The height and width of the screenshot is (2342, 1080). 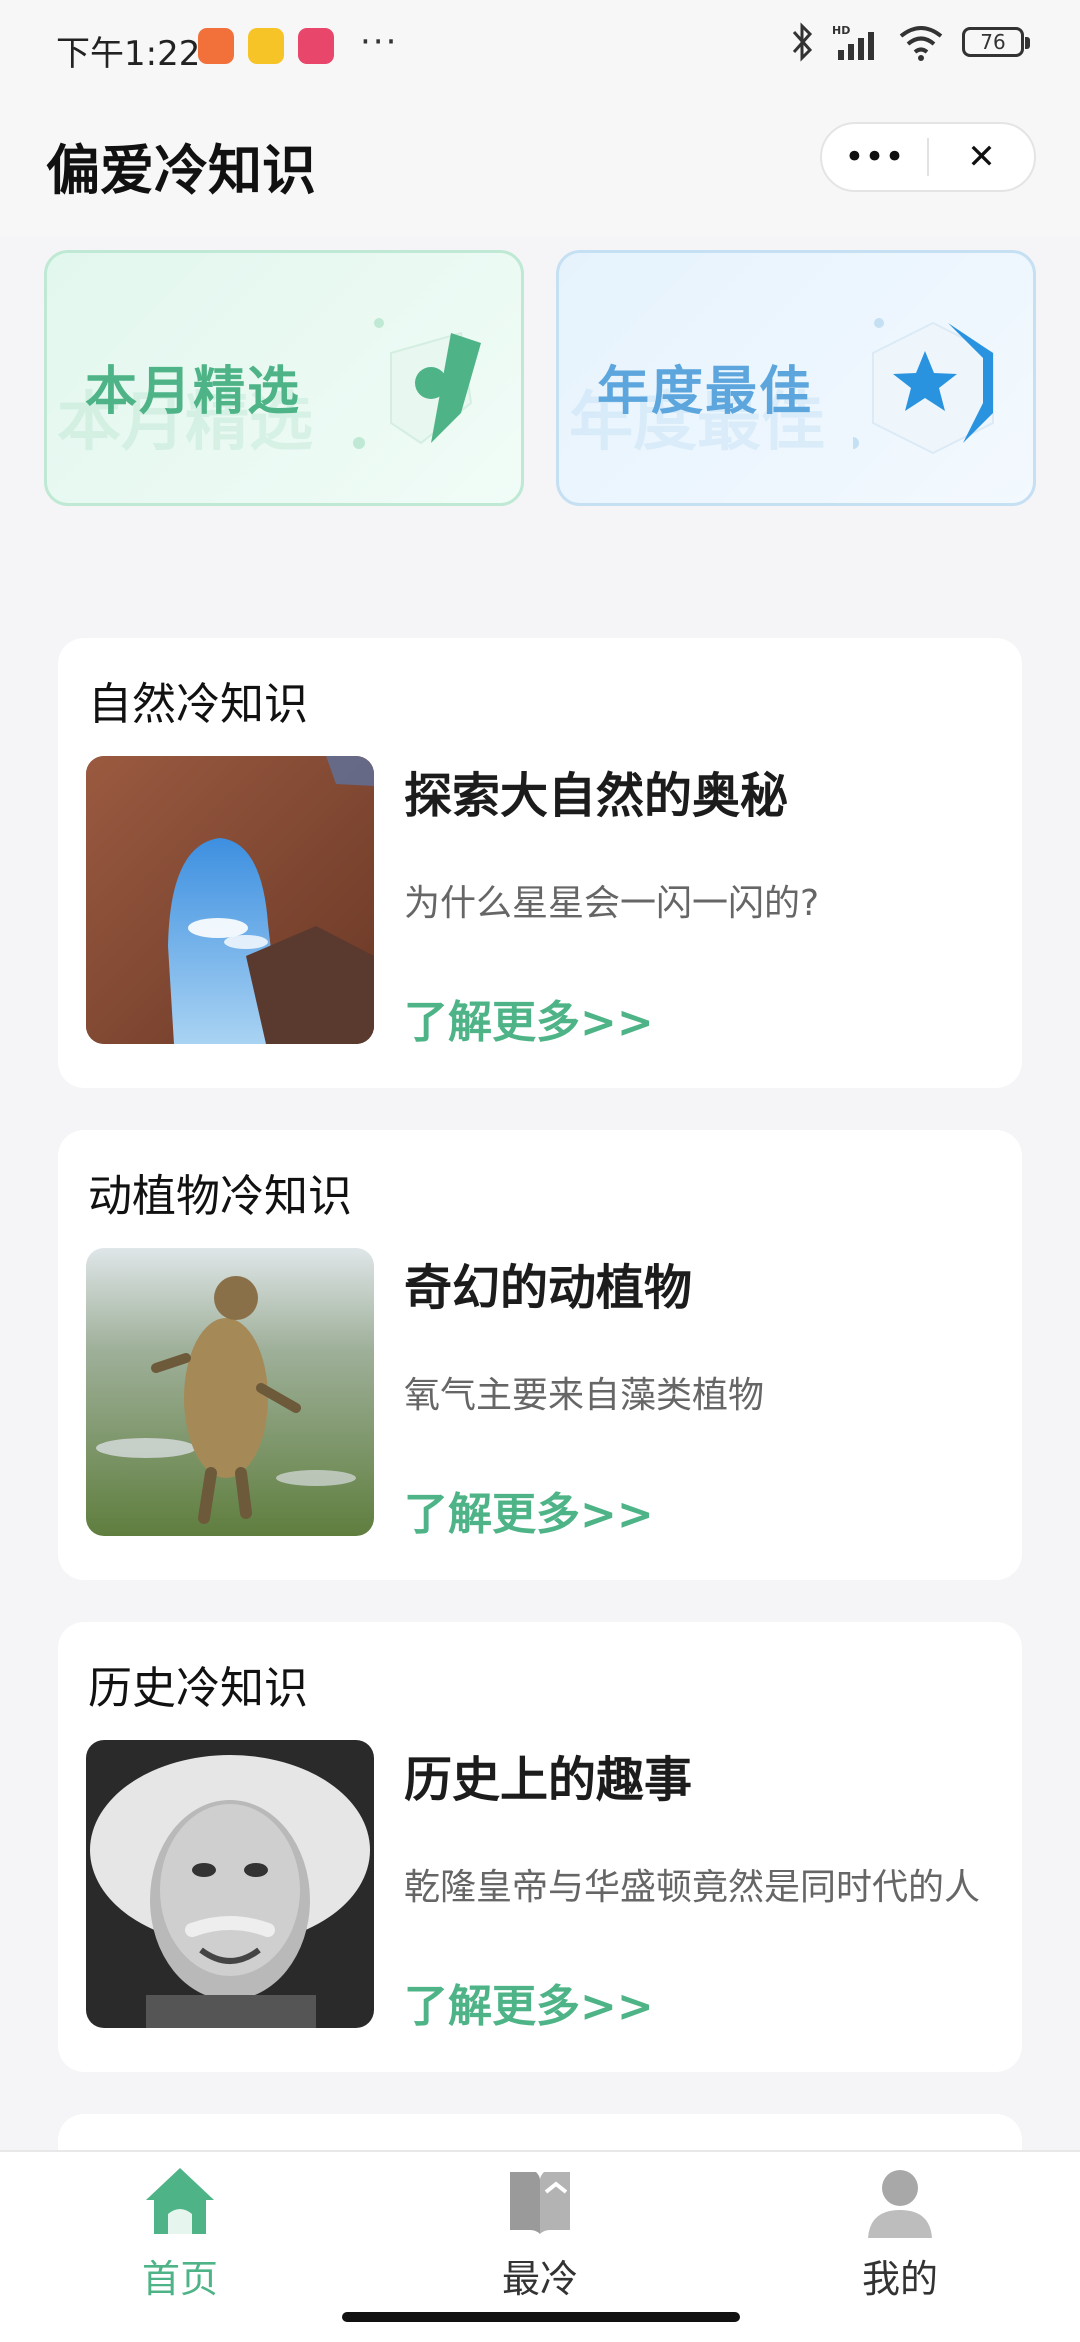 What do you see at coordinates (548, 1780) in the screenshot?
I see `card-title: 历史上的趣事` at bounding box center [548, 1780].